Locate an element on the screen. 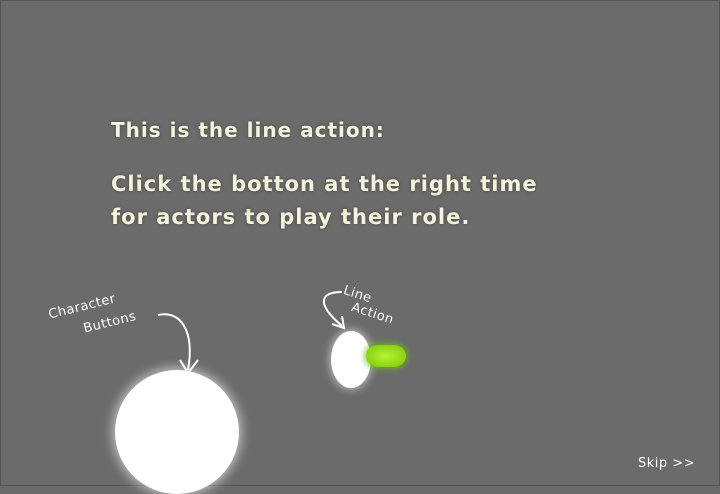 This screenshot has width=720, height=494. instruction-line-1: Click the botton at the right time is located at coordinates (324, 184).